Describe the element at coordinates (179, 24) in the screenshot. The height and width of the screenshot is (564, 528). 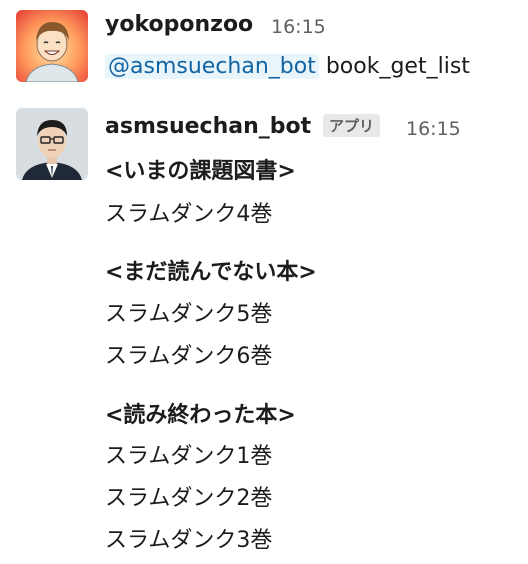
I see `message-author: yokoponzoo` at that location.